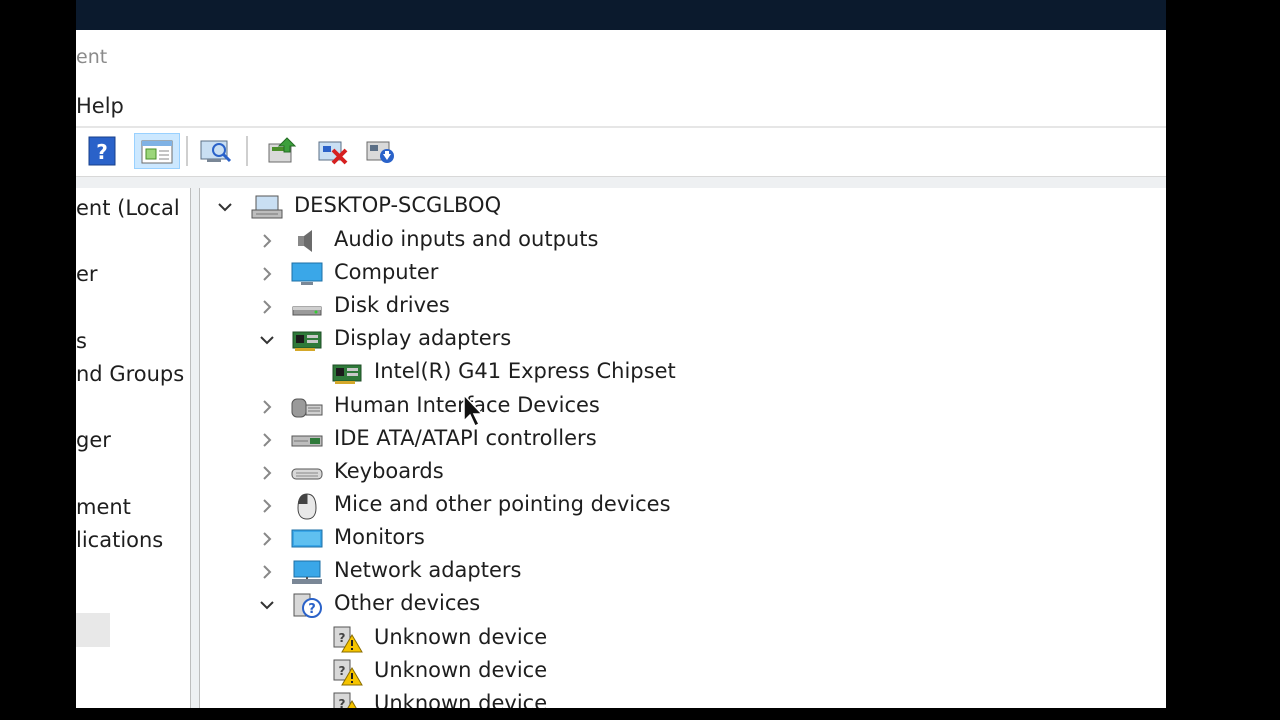  I want to click on tree-node-mice: Mice and other pointing devices, so click(500, 506).